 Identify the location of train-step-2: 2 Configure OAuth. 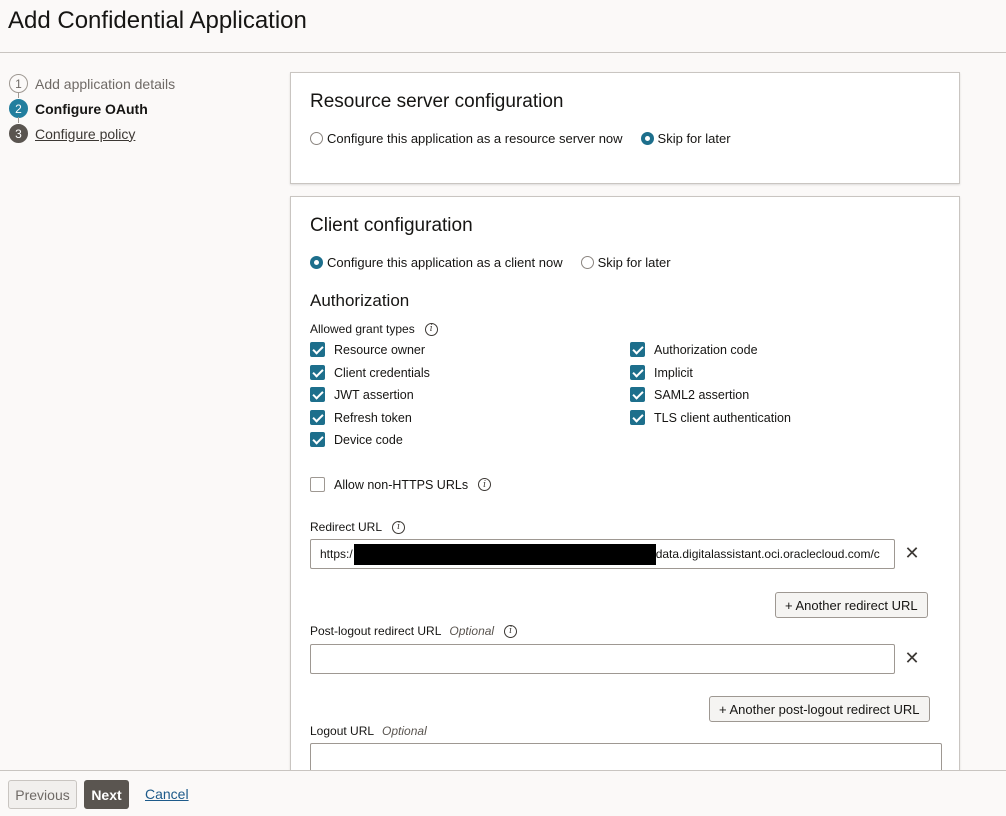
(139, 108).